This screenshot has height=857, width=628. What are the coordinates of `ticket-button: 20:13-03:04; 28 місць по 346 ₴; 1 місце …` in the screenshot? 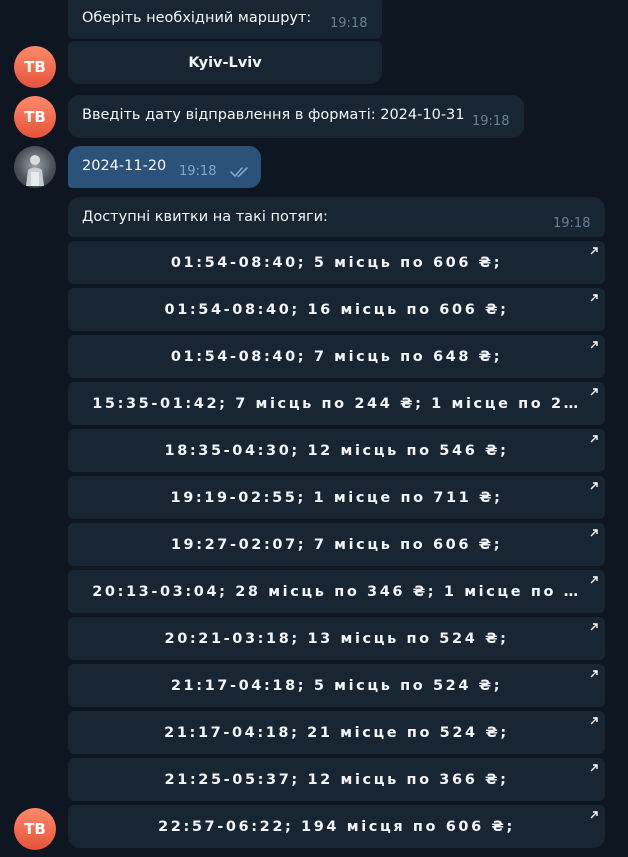 It's located at (336, 591).